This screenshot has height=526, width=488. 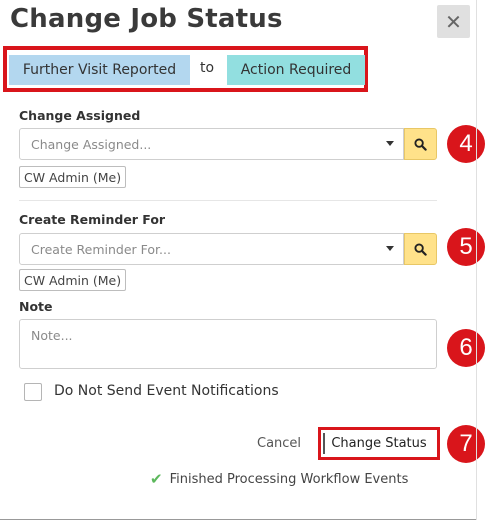 I want to click on close-button: ✕, so click(x=453, y=21).